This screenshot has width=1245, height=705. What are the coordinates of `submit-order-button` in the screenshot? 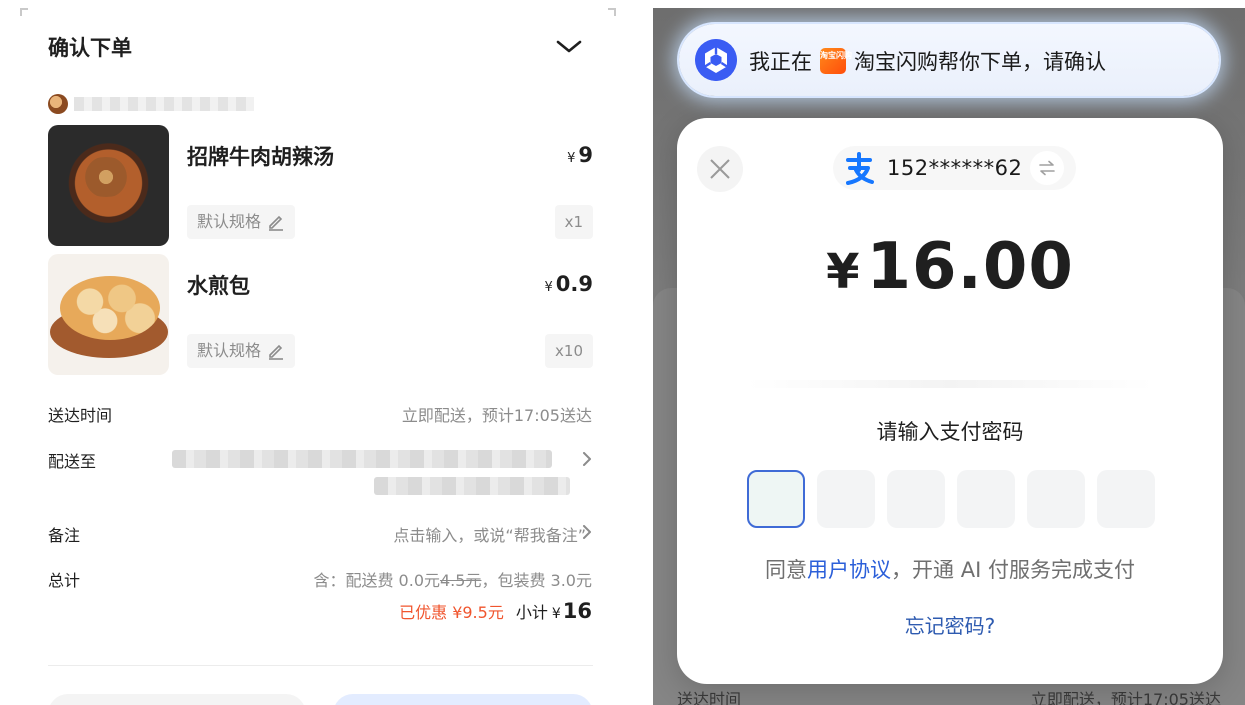 It's located at (463, 699).